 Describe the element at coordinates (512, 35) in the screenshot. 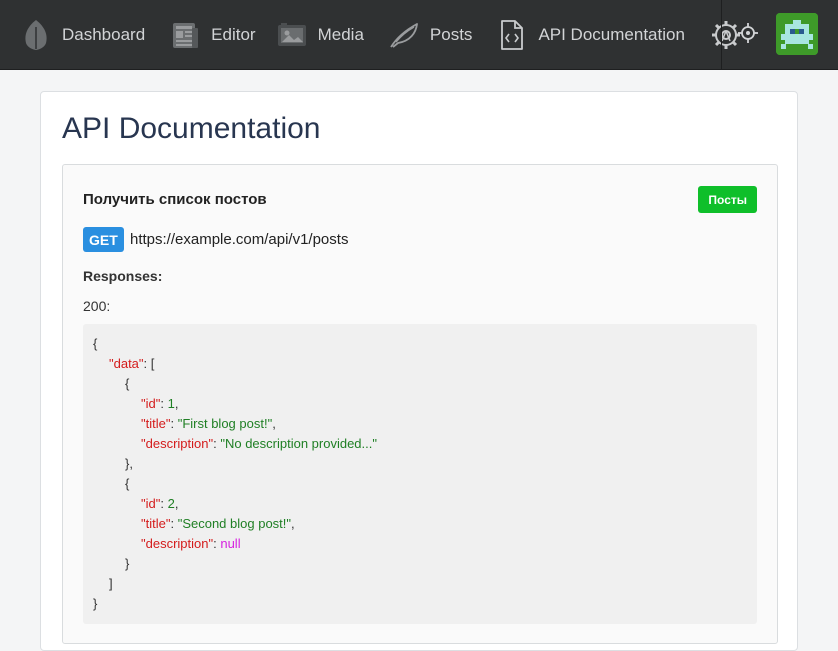

I see `code-file-icon` at that location.